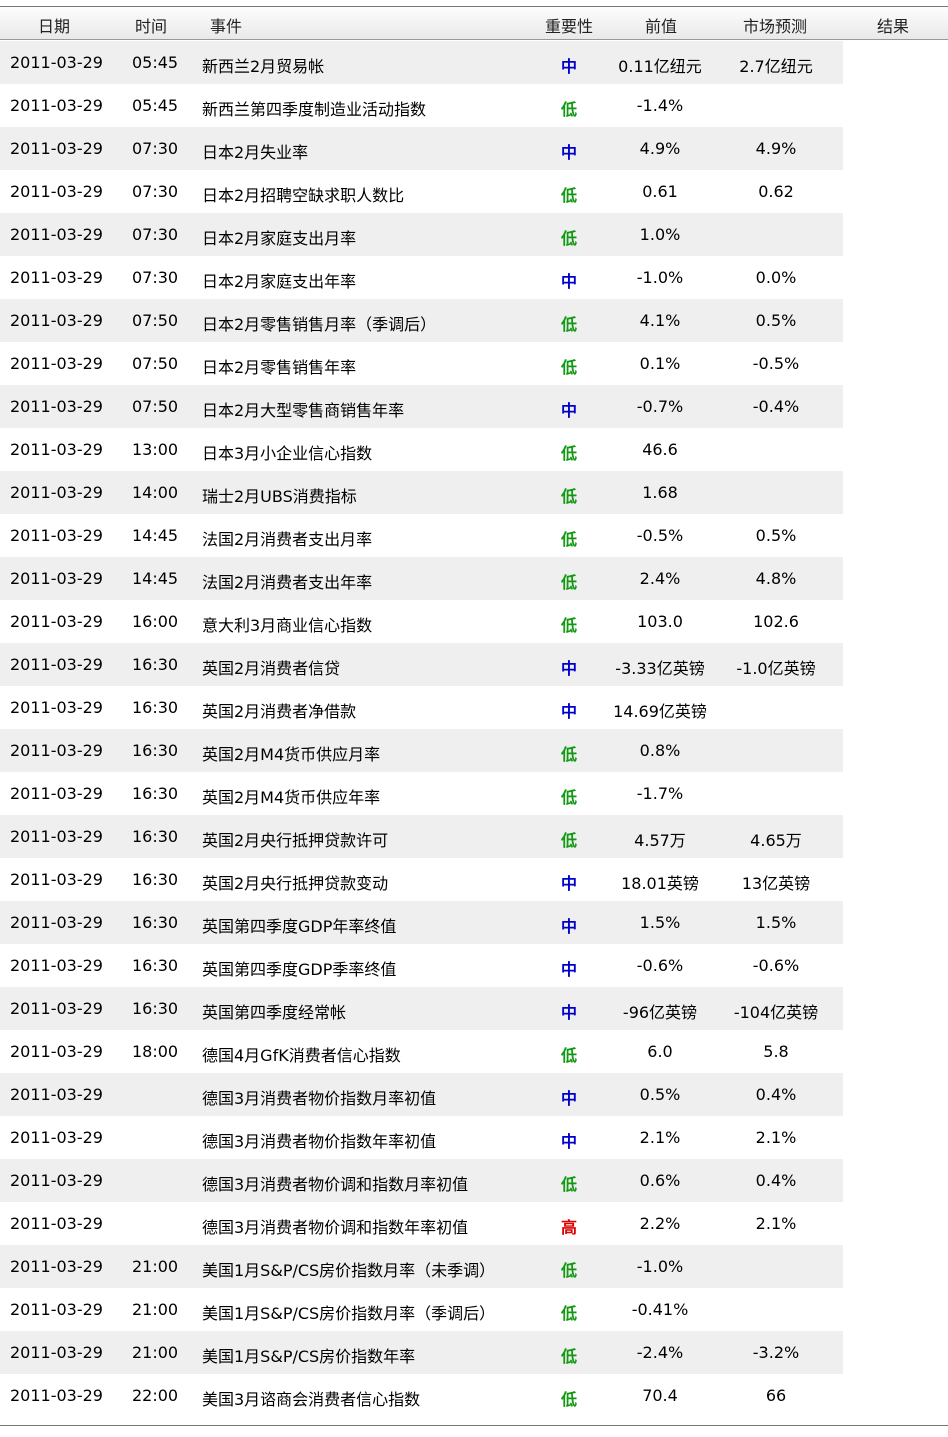  I want to click on row-forecast: 0.62, so click(776, 191).